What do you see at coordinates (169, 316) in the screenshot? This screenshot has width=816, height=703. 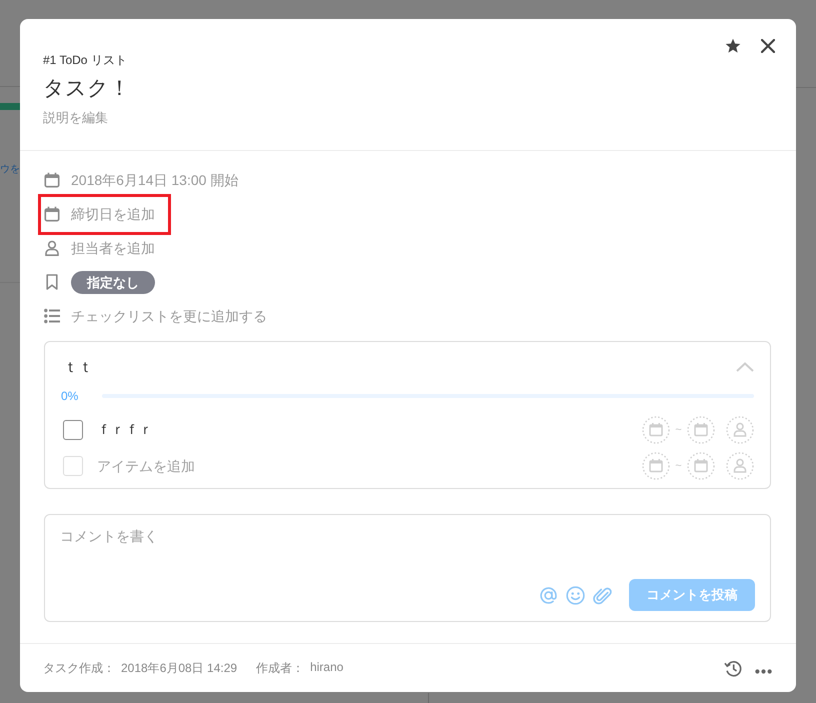 I see `add-checklist-link: チェックリストを更に追加する` at bounding box center [169, 316].